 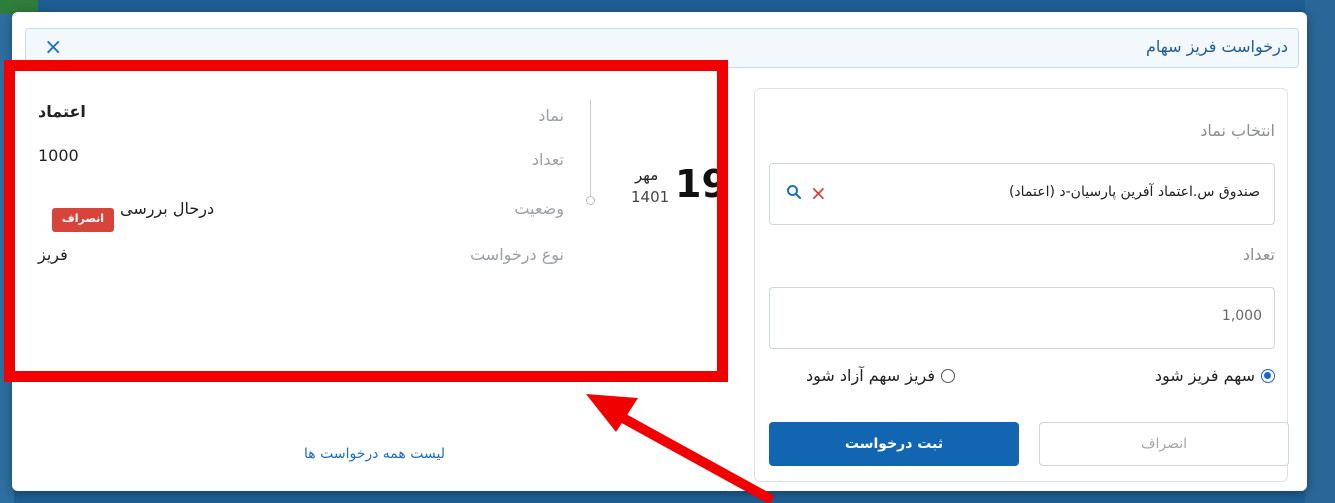 I want to click on timeline-line, so click(x=590, y=149).